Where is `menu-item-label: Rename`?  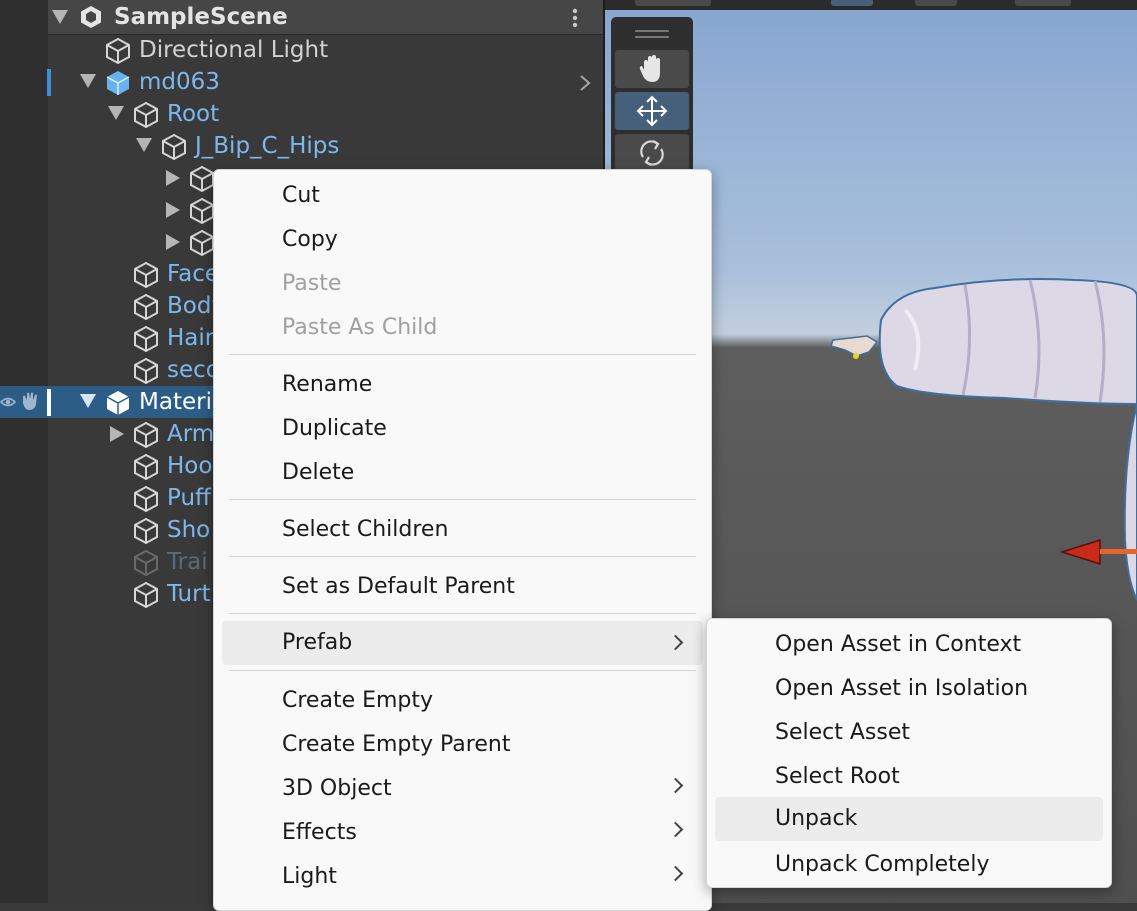
menu-item-label: Rename is located at coordinates (327, 384).